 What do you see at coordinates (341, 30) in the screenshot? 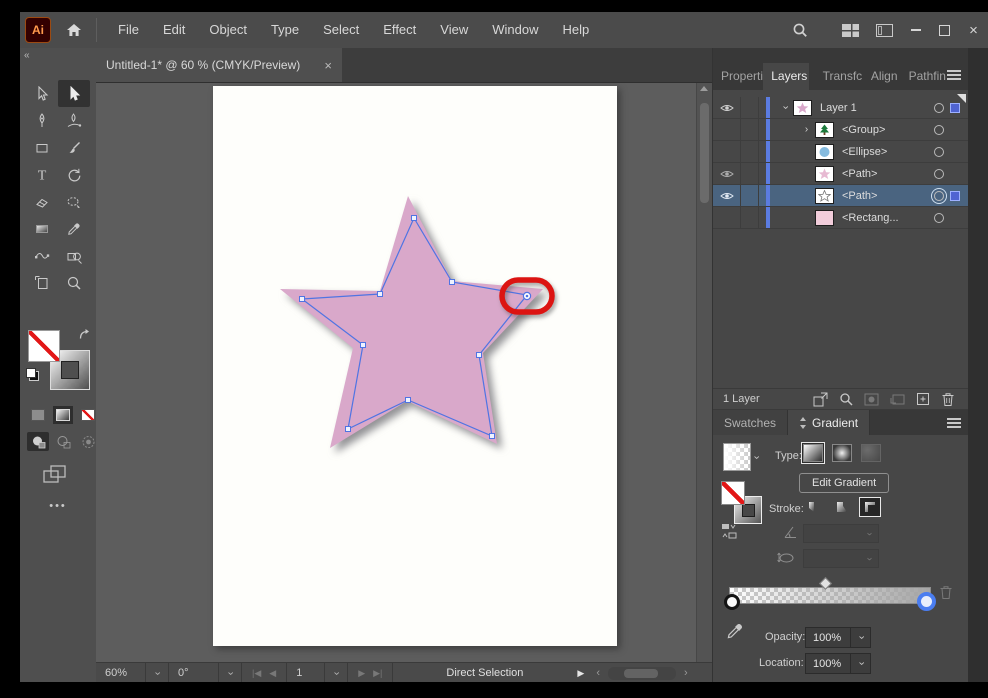
I see `menu-select: Select` at bounding box center [341, 30].